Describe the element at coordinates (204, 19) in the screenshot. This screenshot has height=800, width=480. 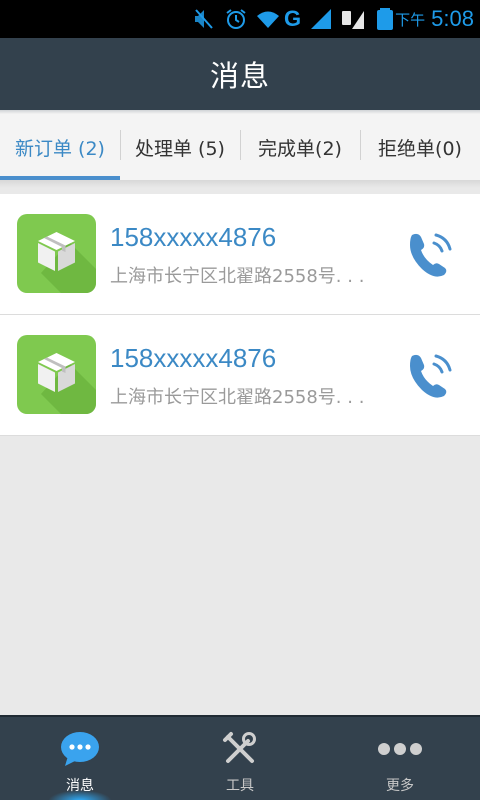
I see `mute-icon` at that location.